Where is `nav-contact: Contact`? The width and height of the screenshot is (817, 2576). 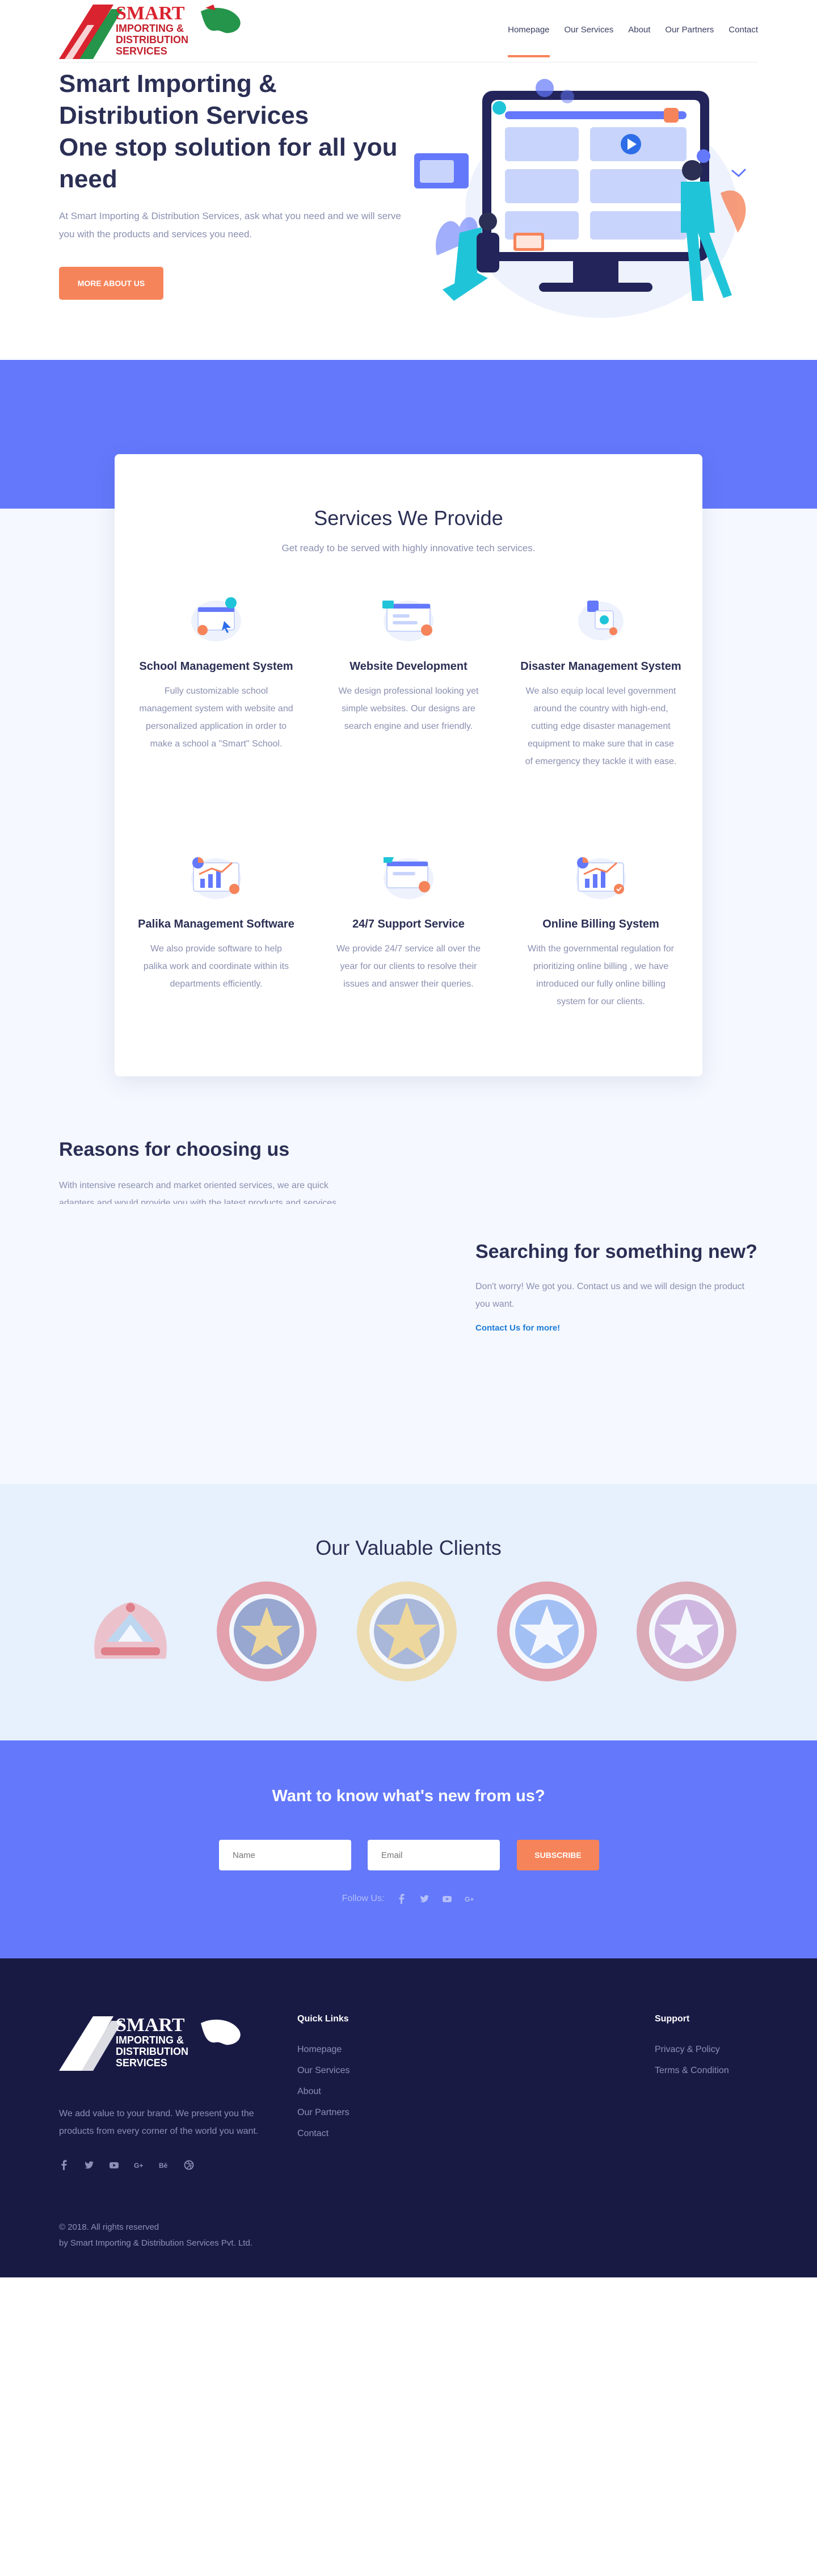
nav-contact: Contact is located at coordinates (743, 41).